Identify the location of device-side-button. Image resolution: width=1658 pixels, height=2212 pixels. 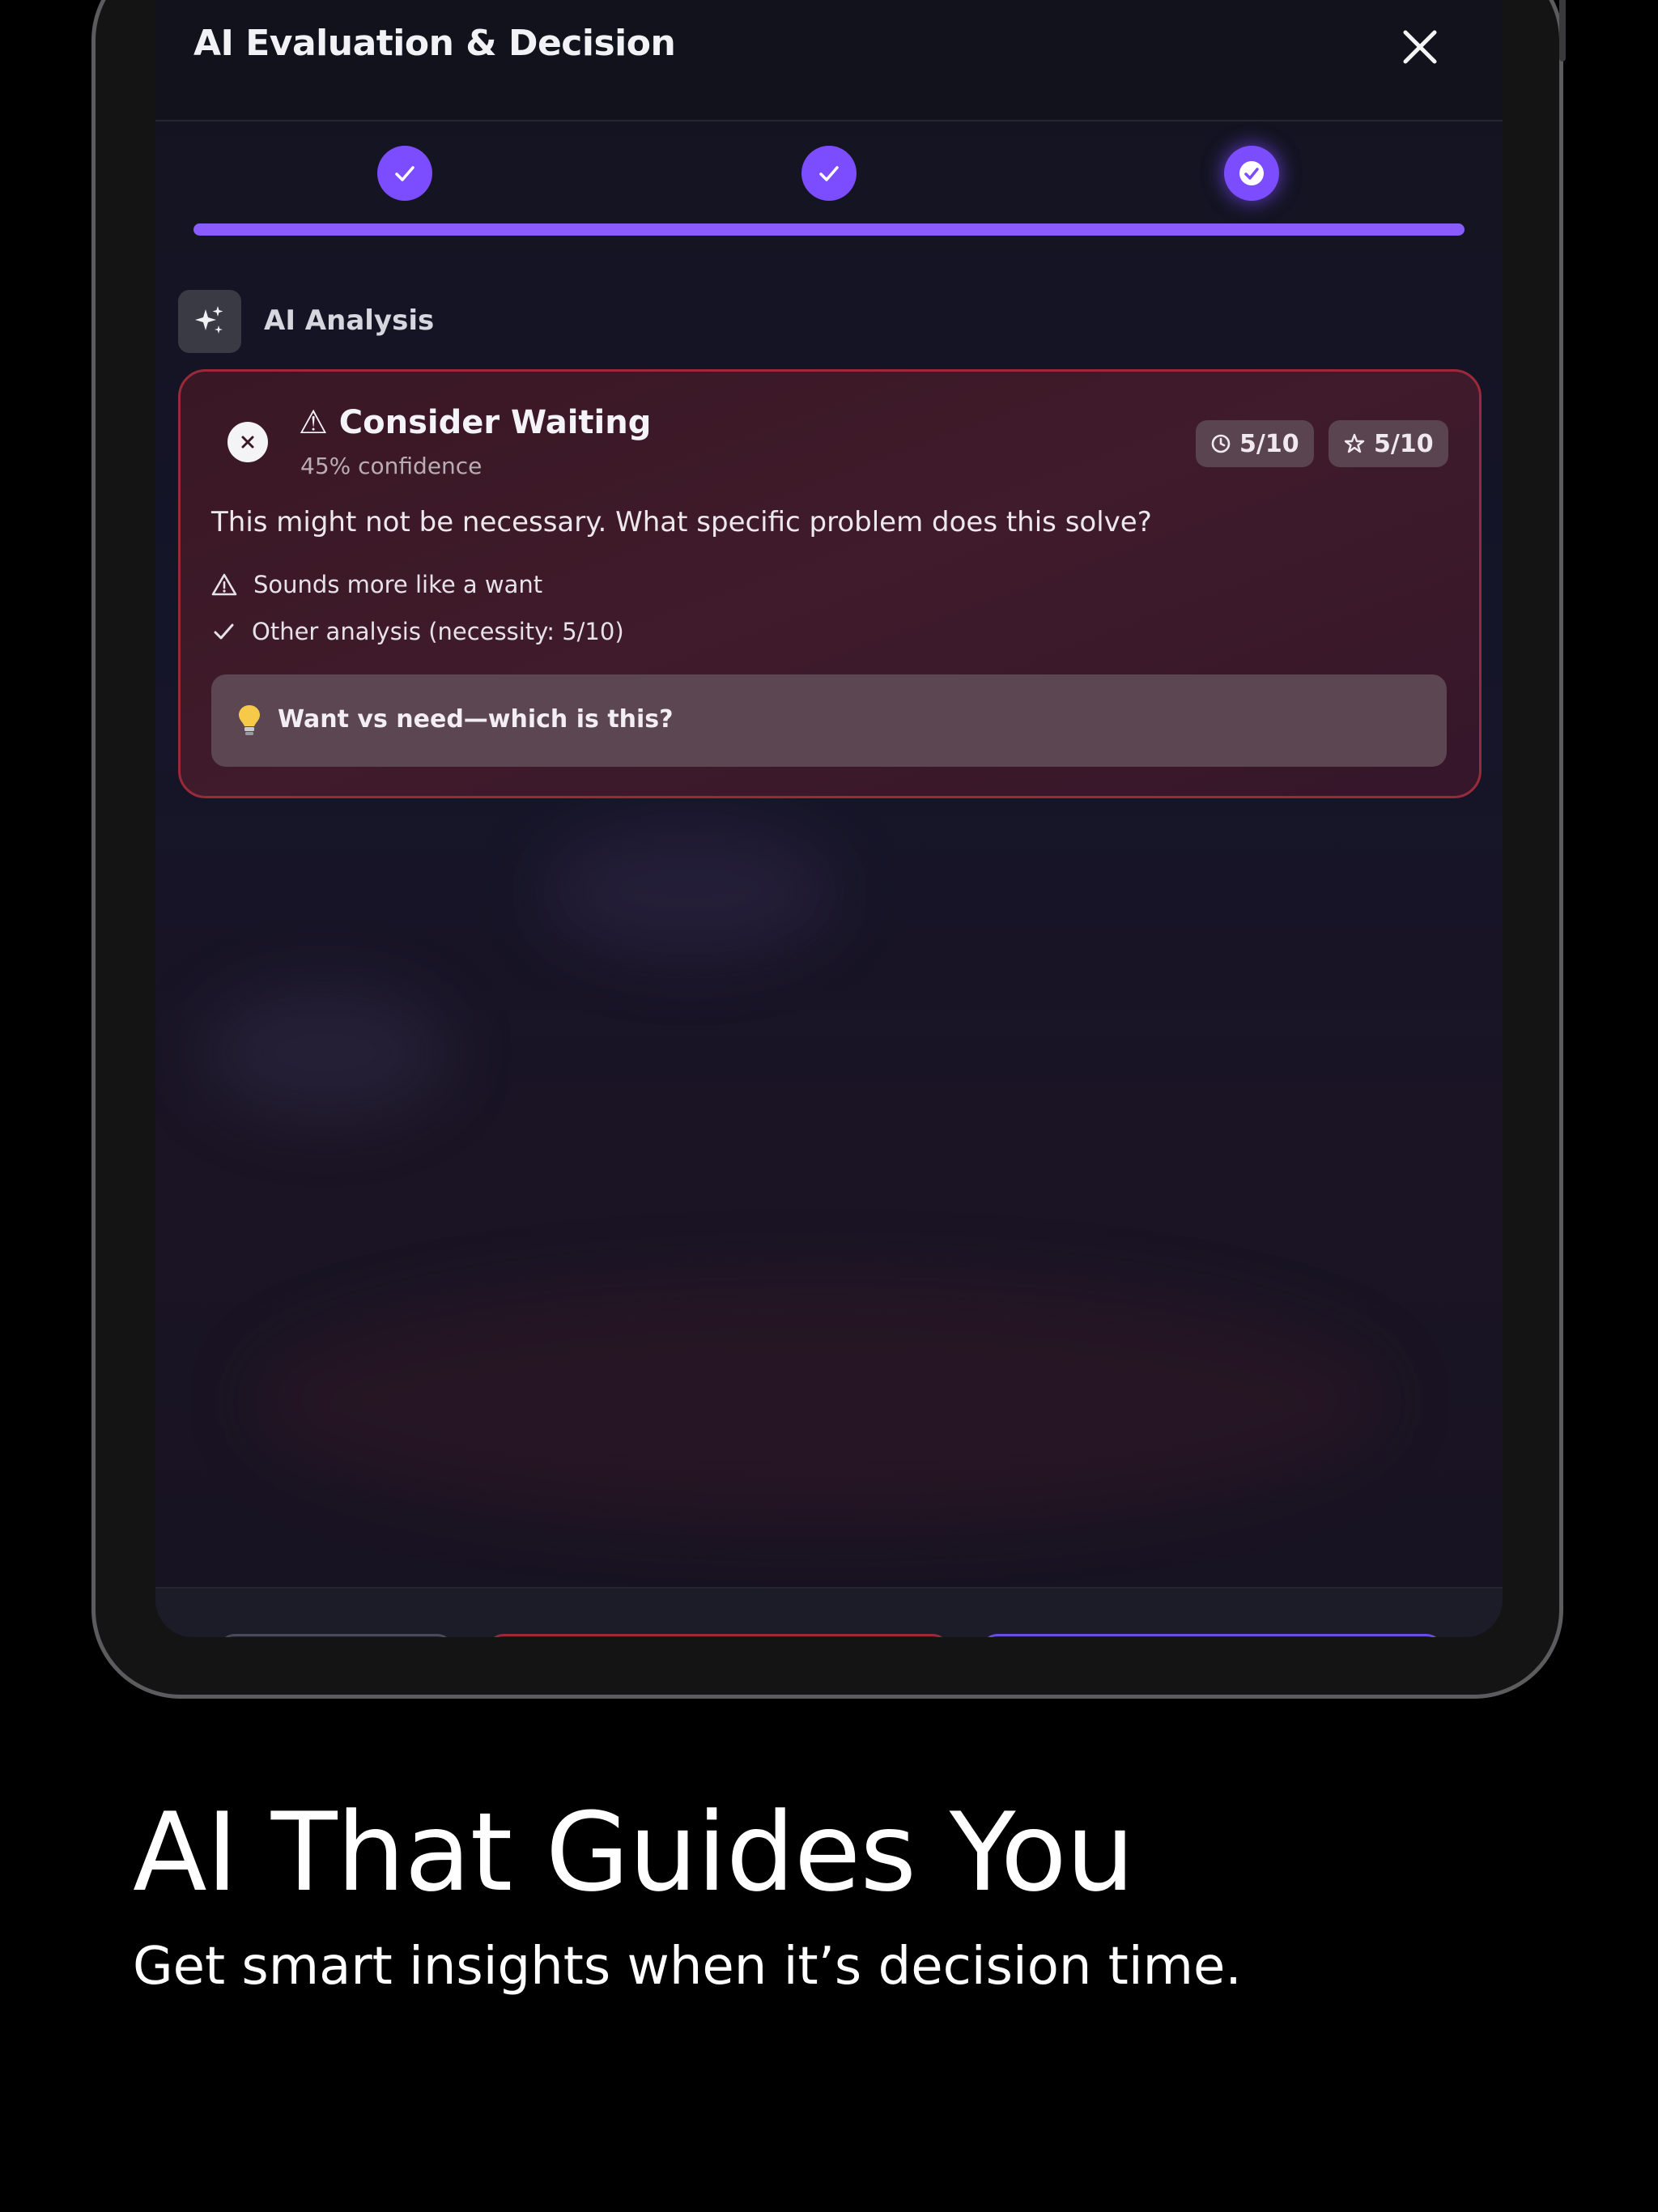
(1562, 31).